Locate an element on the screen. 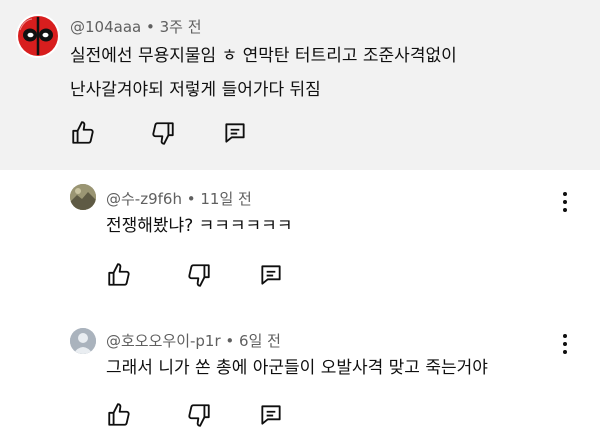 The width and height of the screenshot is (600, 440). comment-text-line: 난사갈겨야되 저렇게 들어가다 뒤짐 is located at coordinates (195, 90).